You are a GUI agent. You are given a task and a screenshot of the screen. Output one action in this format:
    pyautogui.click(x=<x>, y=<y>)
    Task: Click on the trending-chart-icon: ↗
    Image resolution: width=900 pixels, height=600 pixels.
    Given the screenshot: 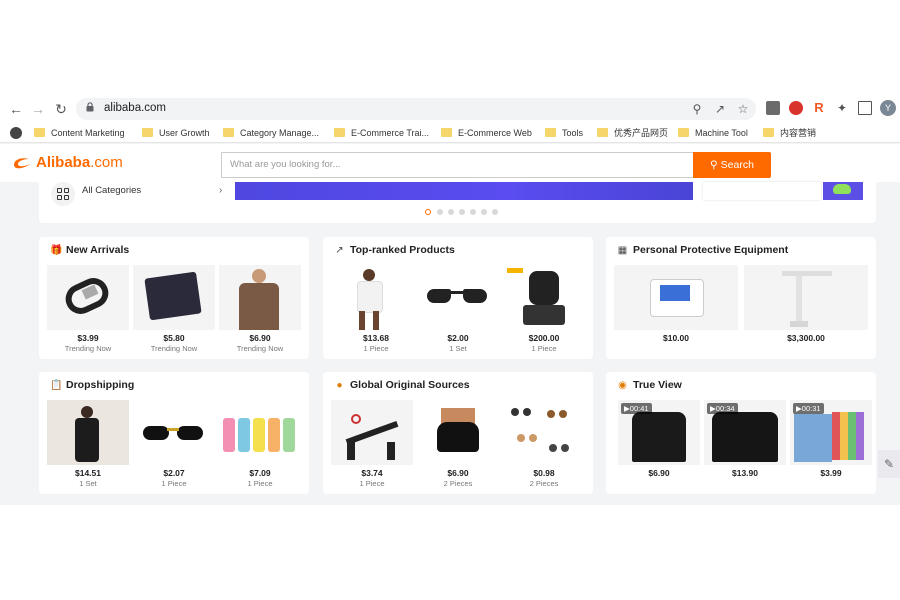 What is the action you would take?
    pyautogui.click(x=339, y=250)
    